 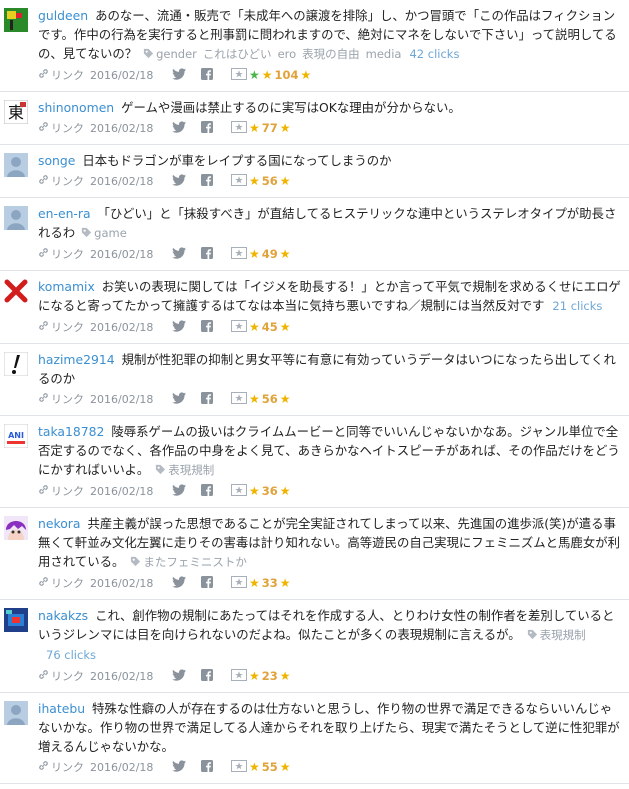 What do you see at coordinates (76, 359) in the screenshot?
I see `username-link: hazime2914` at bounding box center [76, 359].